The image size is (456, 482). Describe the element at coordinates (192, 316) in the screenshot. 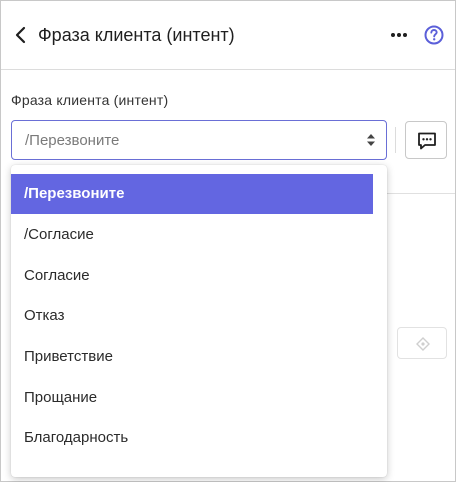

I see `dropdown-option: Отказ` at that location.